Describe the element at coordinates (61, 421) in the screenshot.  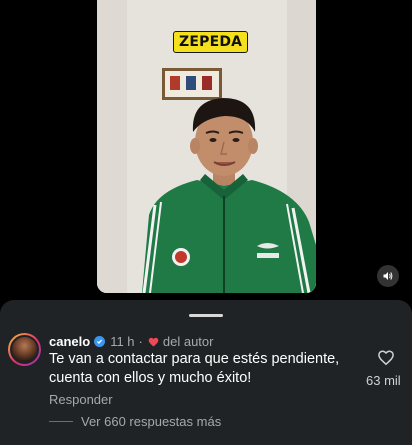
I see `replies-divider-line` at that location.